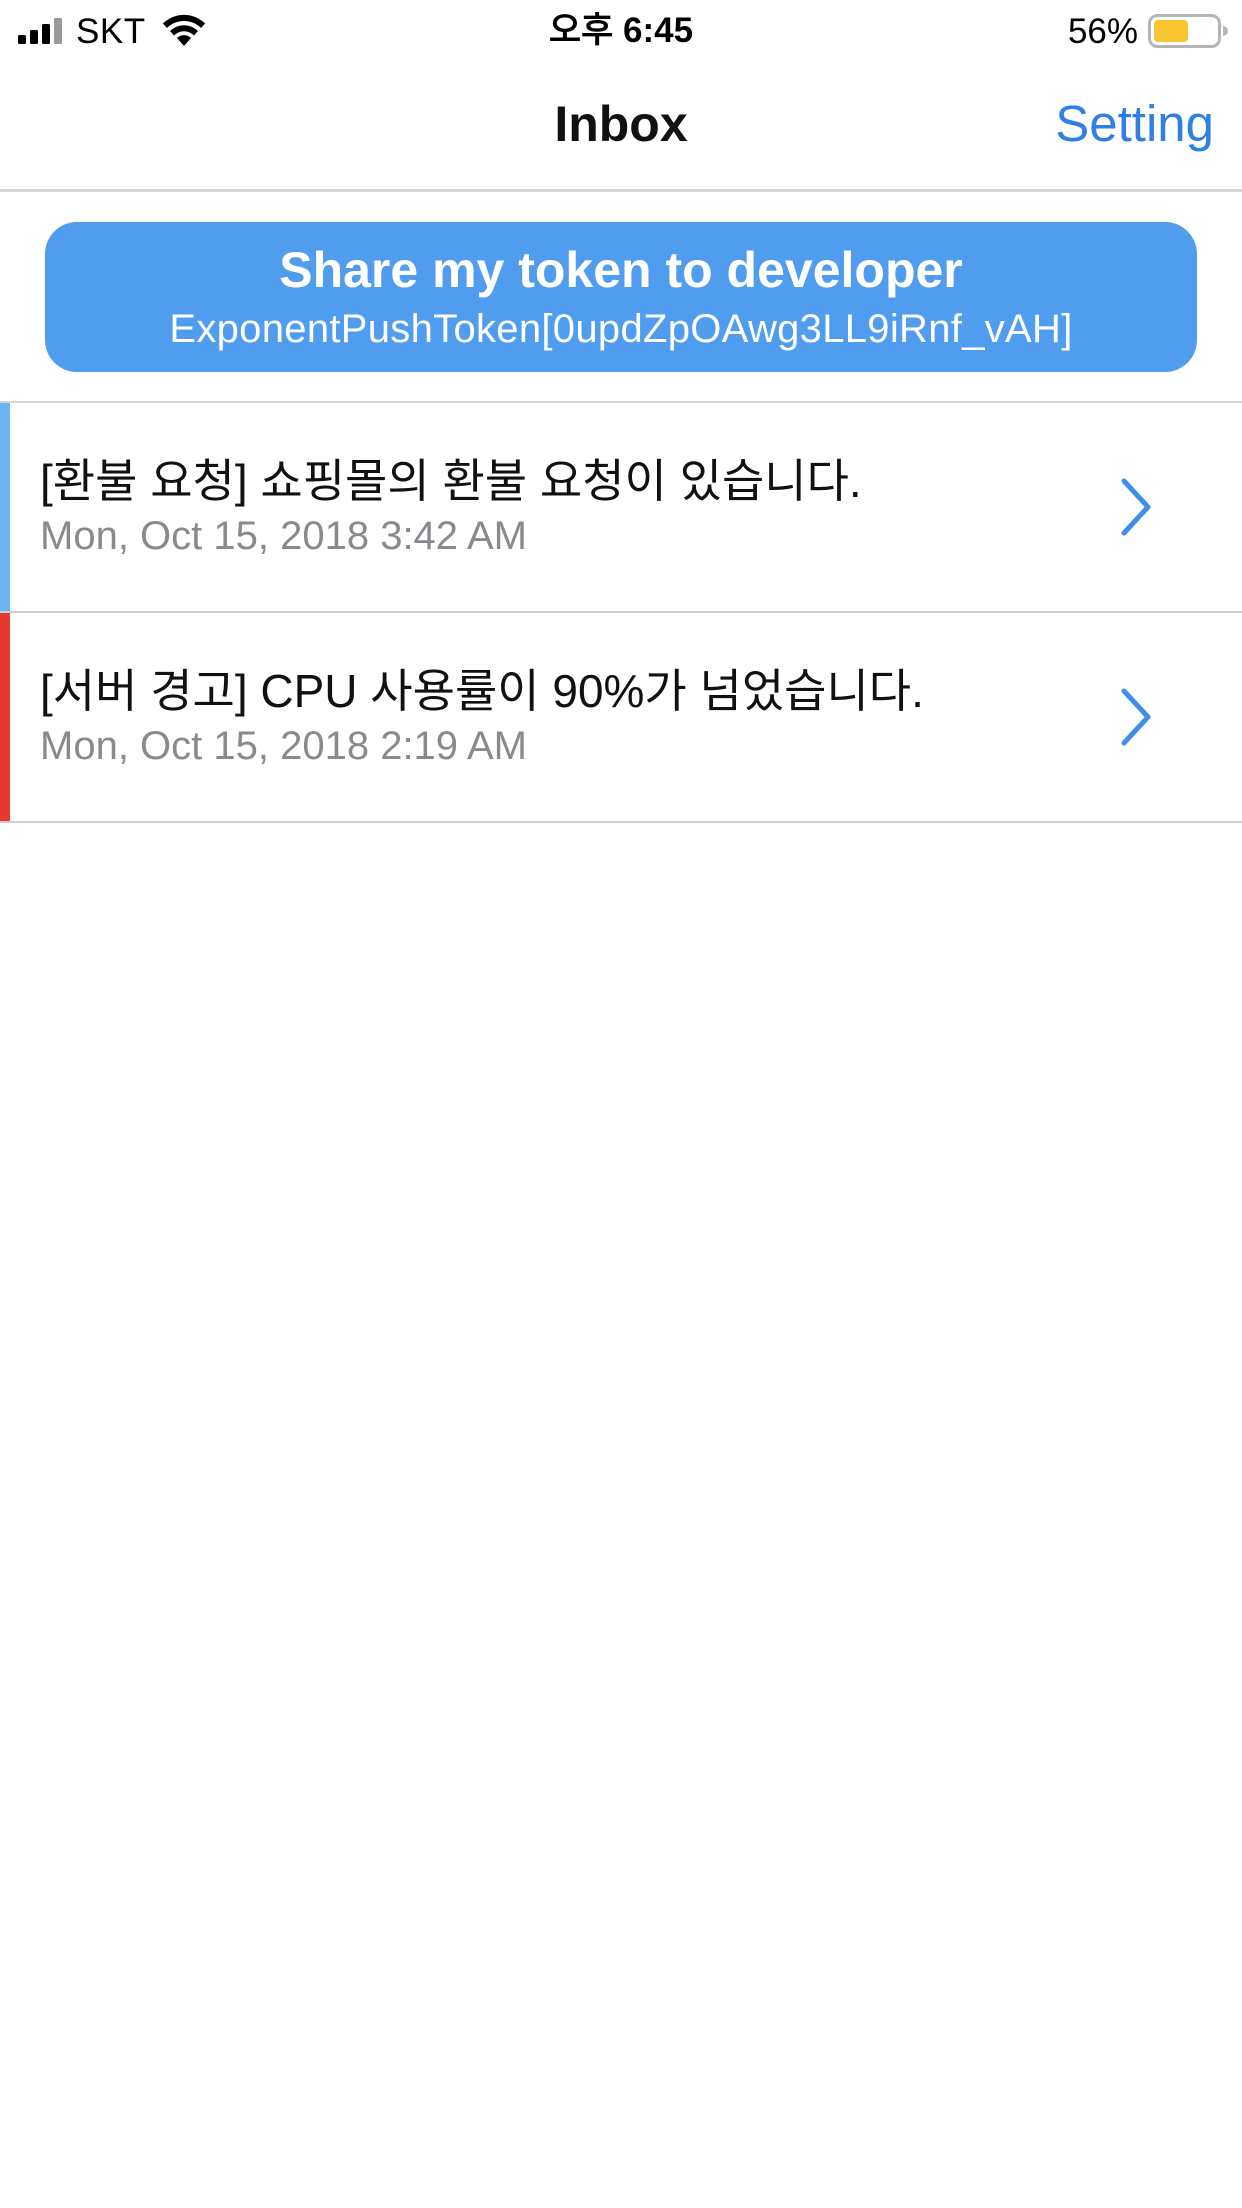 The width and height of the screenshot is (1242, 2208). I want to click on message-date: Mon, Oct 15, 2018 3:42 AM, so click(283, 536).